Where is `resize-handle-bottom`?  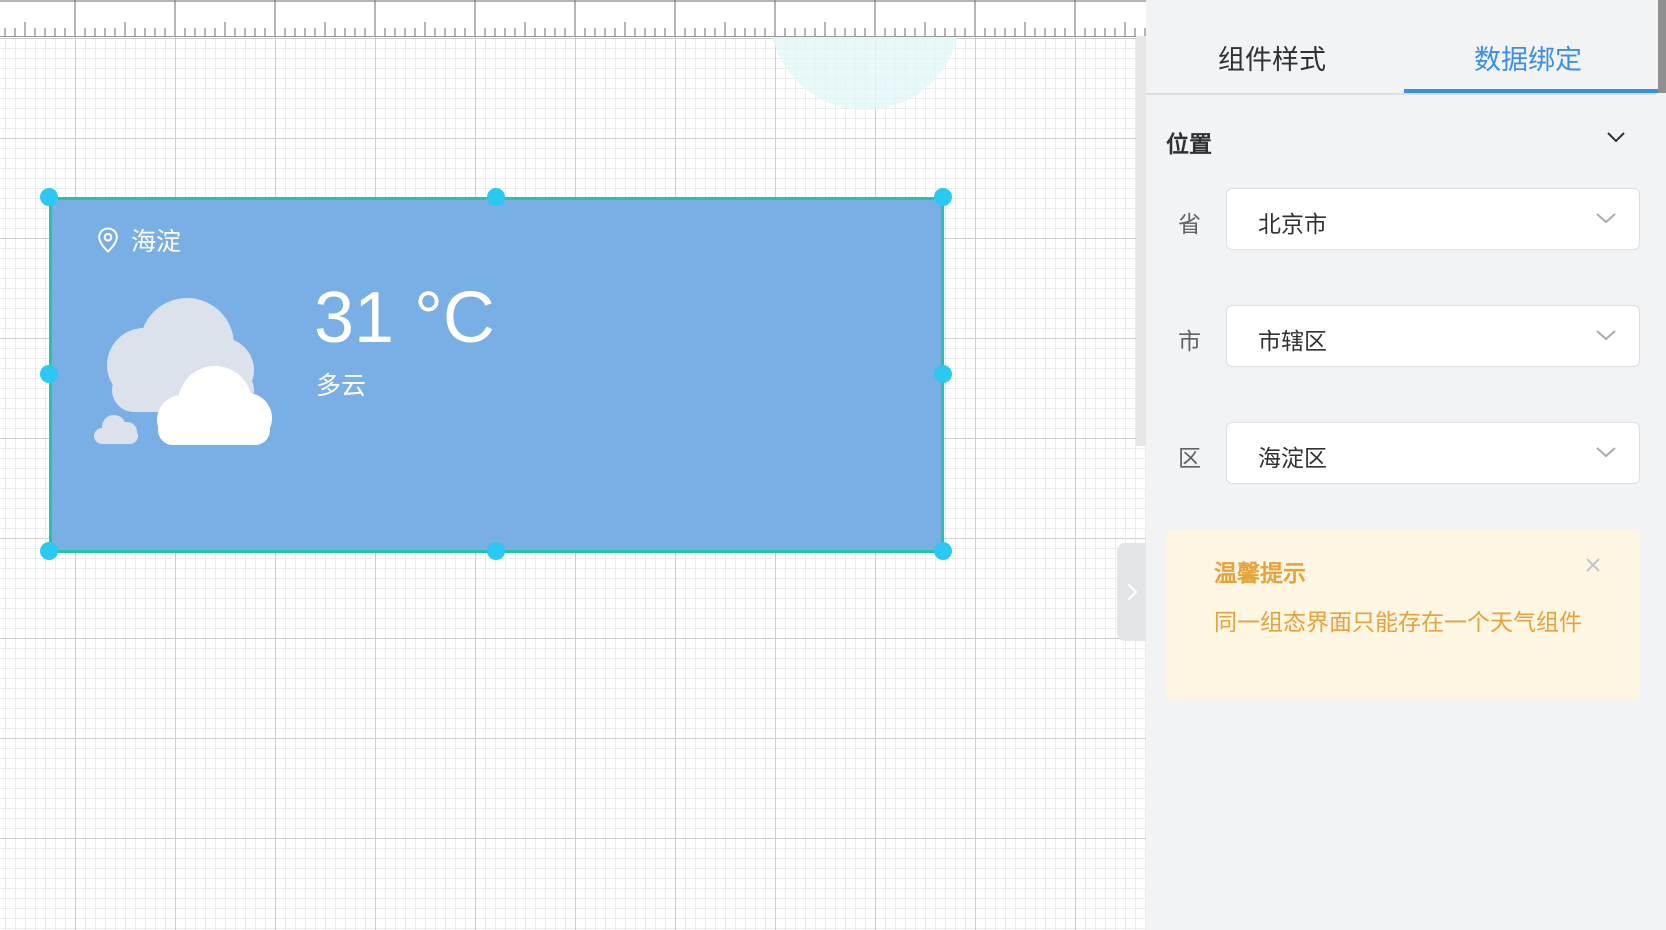 resize-handle-bottom is located at coordinates (496, 551).